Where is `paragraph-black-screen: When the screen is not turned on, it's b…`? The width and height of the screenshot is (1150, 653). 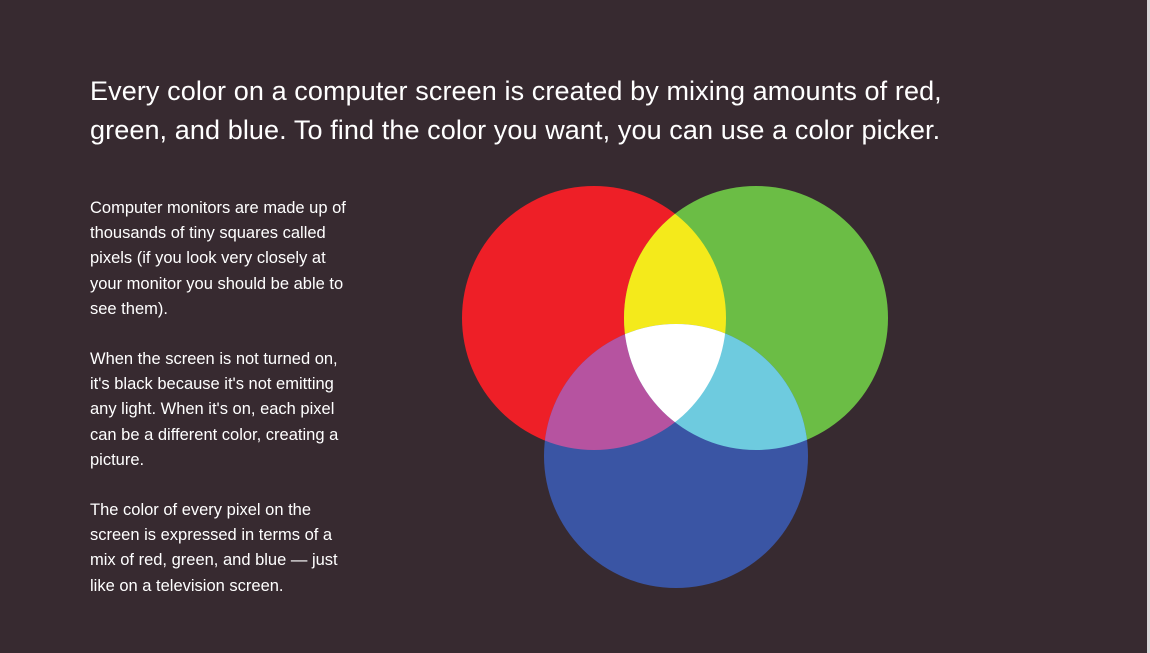
paragraph-black-screen: When the screen is not turned on, it's b… is located at coordinates (214, 409).